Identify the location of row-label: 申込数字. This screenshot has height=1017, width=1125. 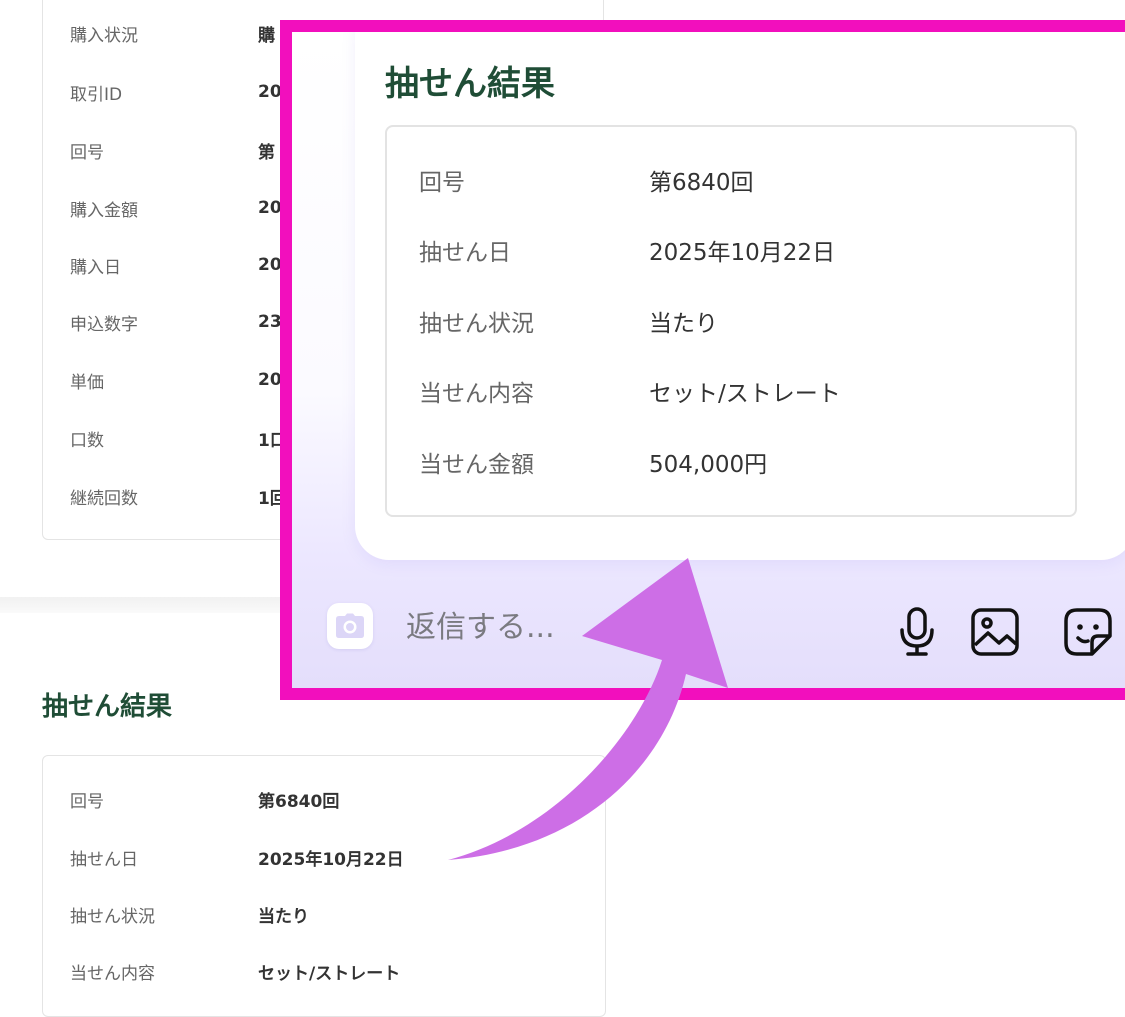
(104, 324).